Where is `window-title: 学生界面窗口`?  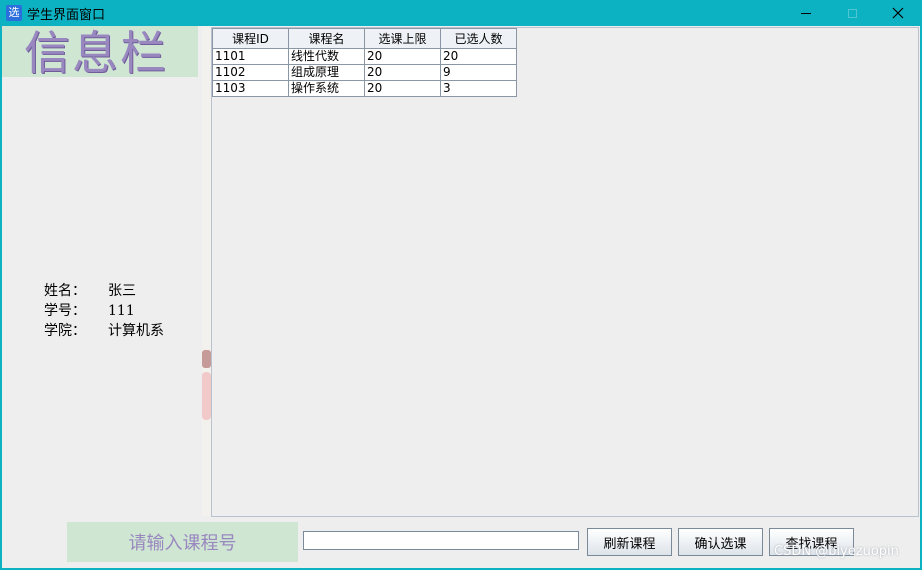
window-title: 学生界面窗口 is located at coordinates (66, 15).